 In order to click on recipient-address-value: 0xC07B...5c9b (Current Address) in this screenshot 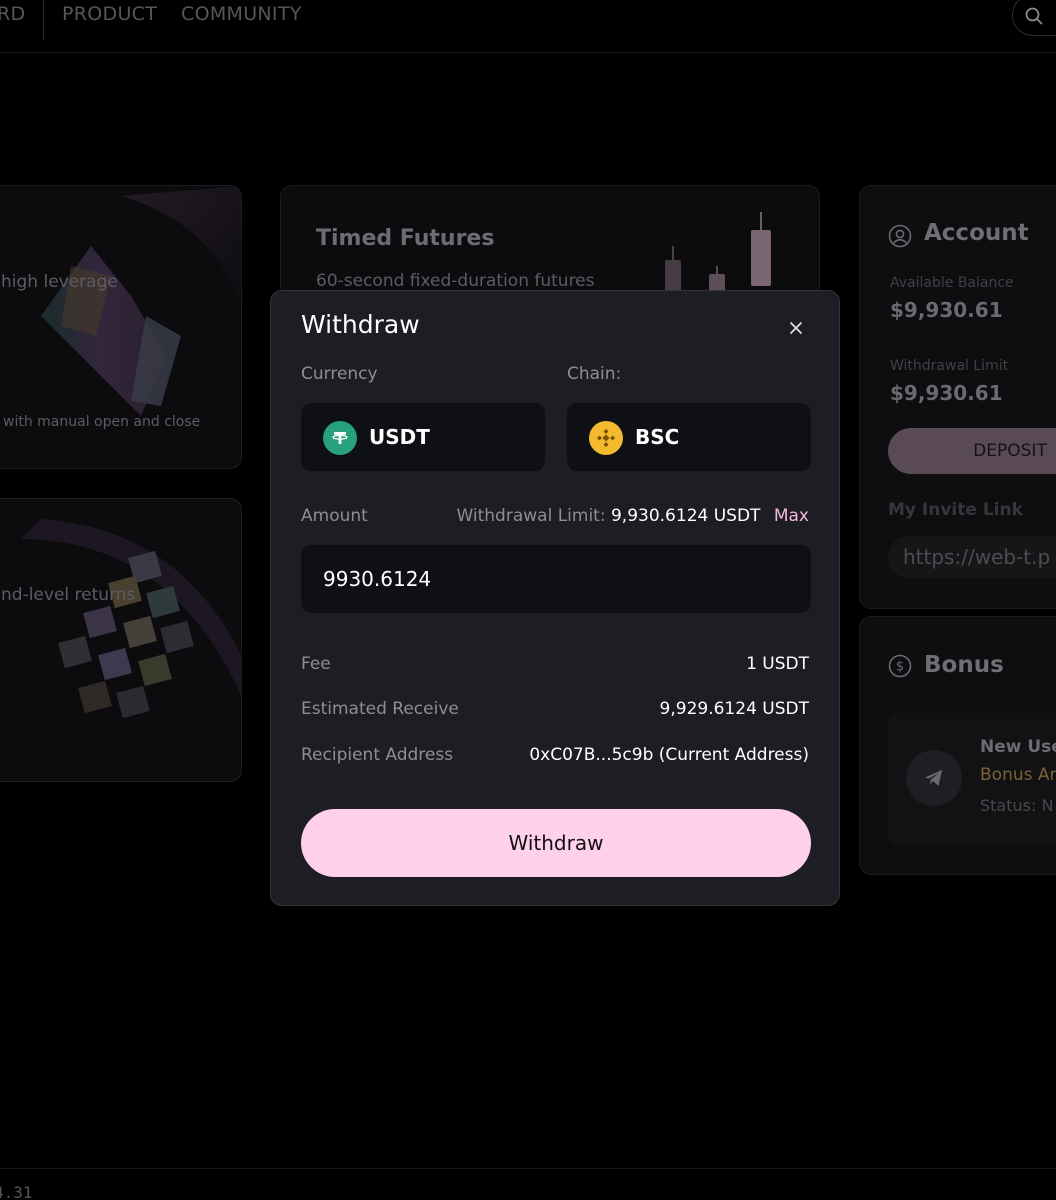, I will do `click(669, 755)`.